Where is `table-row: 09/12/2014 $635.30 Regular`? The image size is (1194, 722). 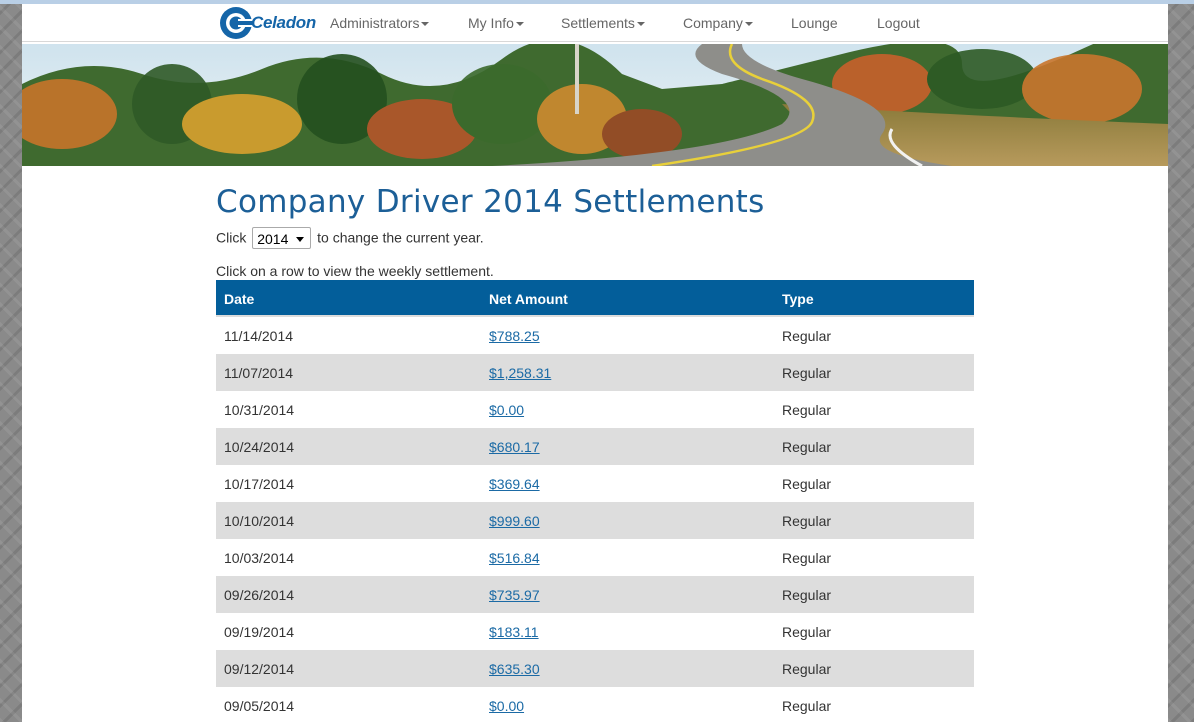
table-row: 09/12/2014 $635.30 Regular is located at coordinates (595, 668).